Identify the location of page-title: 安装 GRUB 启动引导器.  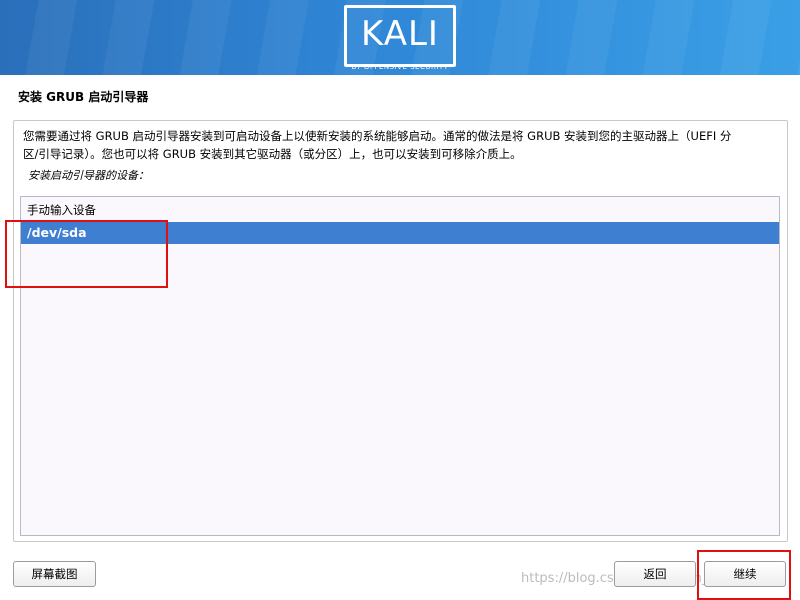
(83, 97).